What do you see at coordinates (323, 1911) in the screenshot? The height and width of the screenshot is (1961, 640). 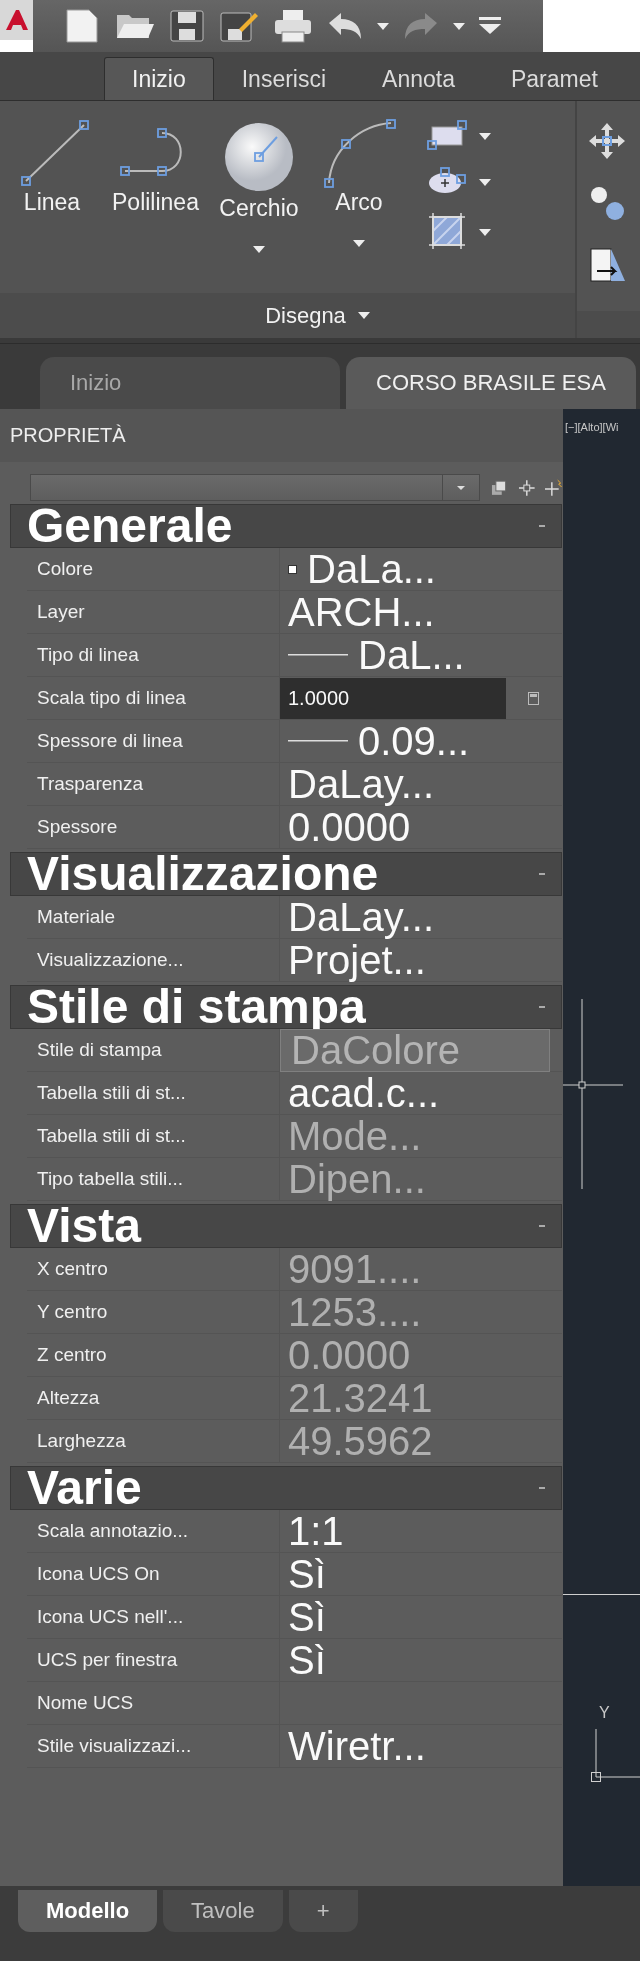 I see `layout-tab: +` at bounding box center [323, 1911].